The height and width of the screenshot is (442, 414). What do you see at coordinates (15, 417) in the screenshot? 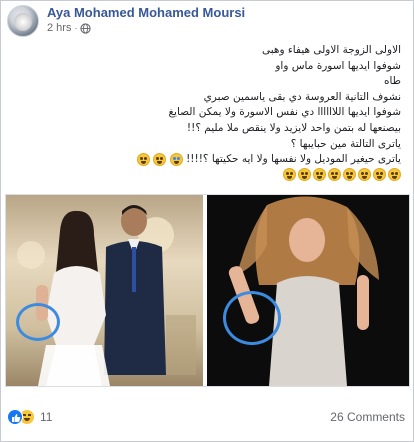
I see `like-icon` at bounding box center [15, 417].